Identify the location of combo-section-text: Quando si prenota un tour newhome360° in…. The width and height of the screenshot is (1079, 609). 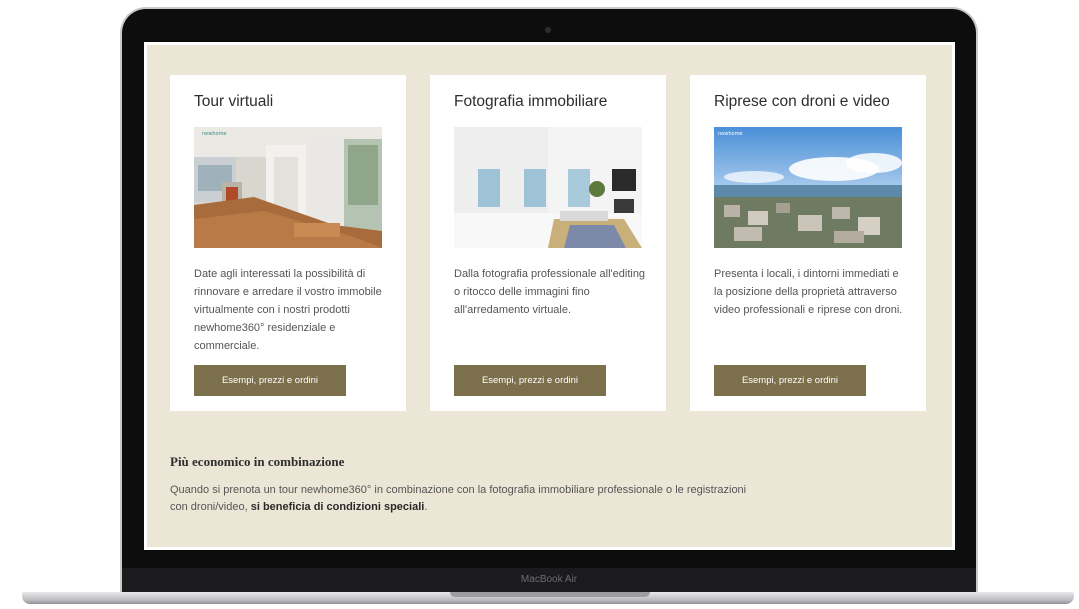
(460, 499).